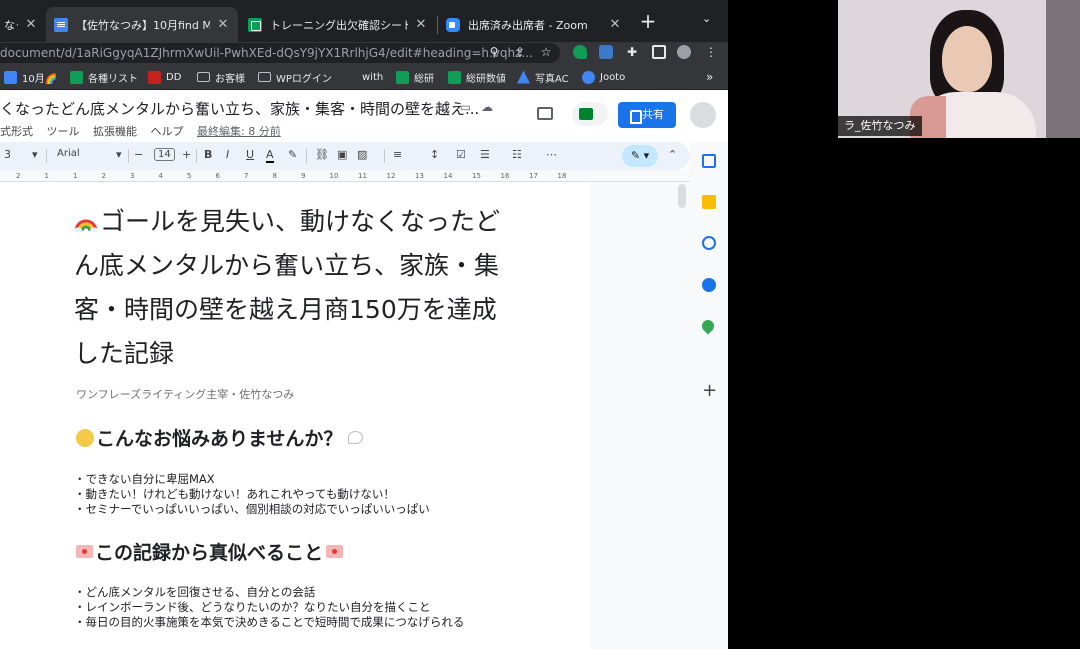  I want to click on ruler-number: 15, so click(476, 176).